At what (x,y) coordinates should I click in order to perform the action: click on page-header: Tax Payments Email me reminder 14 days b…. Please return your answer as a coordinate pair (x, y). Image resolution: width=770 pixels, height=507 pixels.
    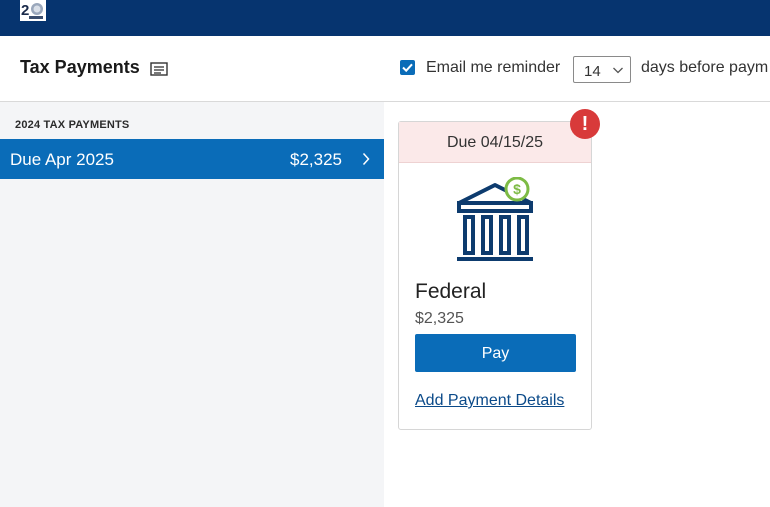
    Looking at the image, I should click on (385, 69).